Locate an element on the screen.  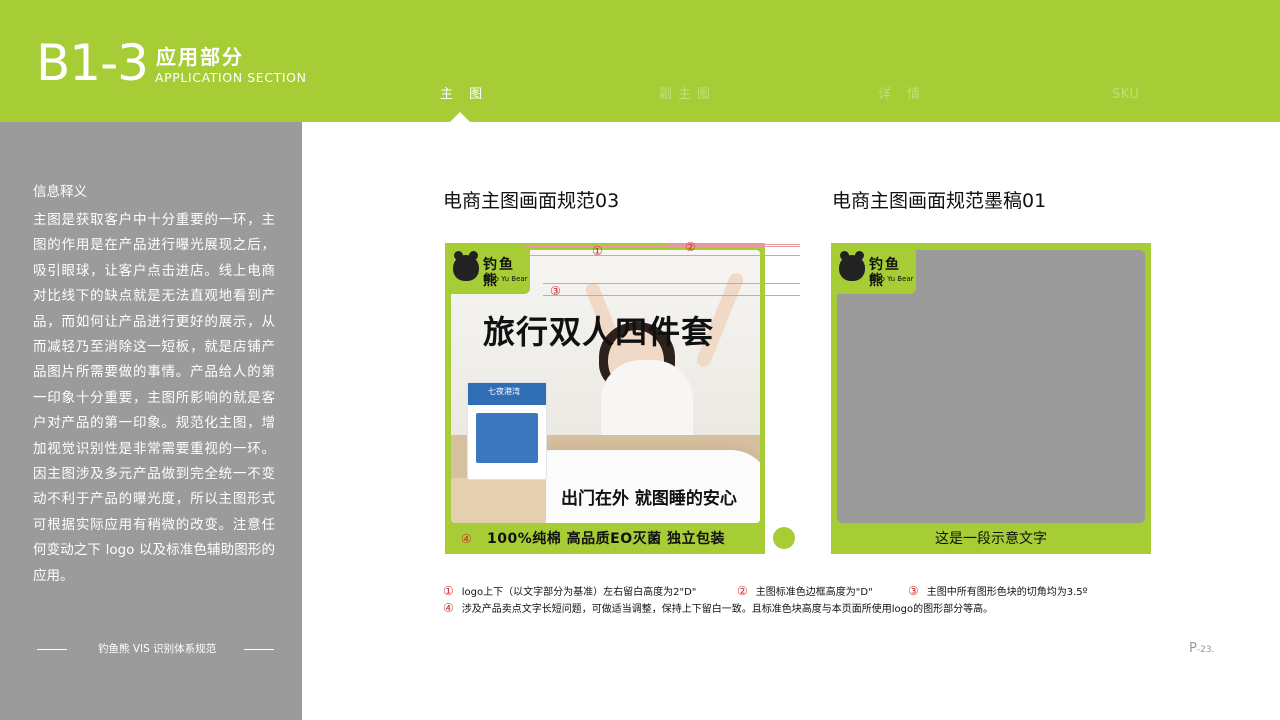
tab-details: 详 情 is located at coordinates (902, 95).